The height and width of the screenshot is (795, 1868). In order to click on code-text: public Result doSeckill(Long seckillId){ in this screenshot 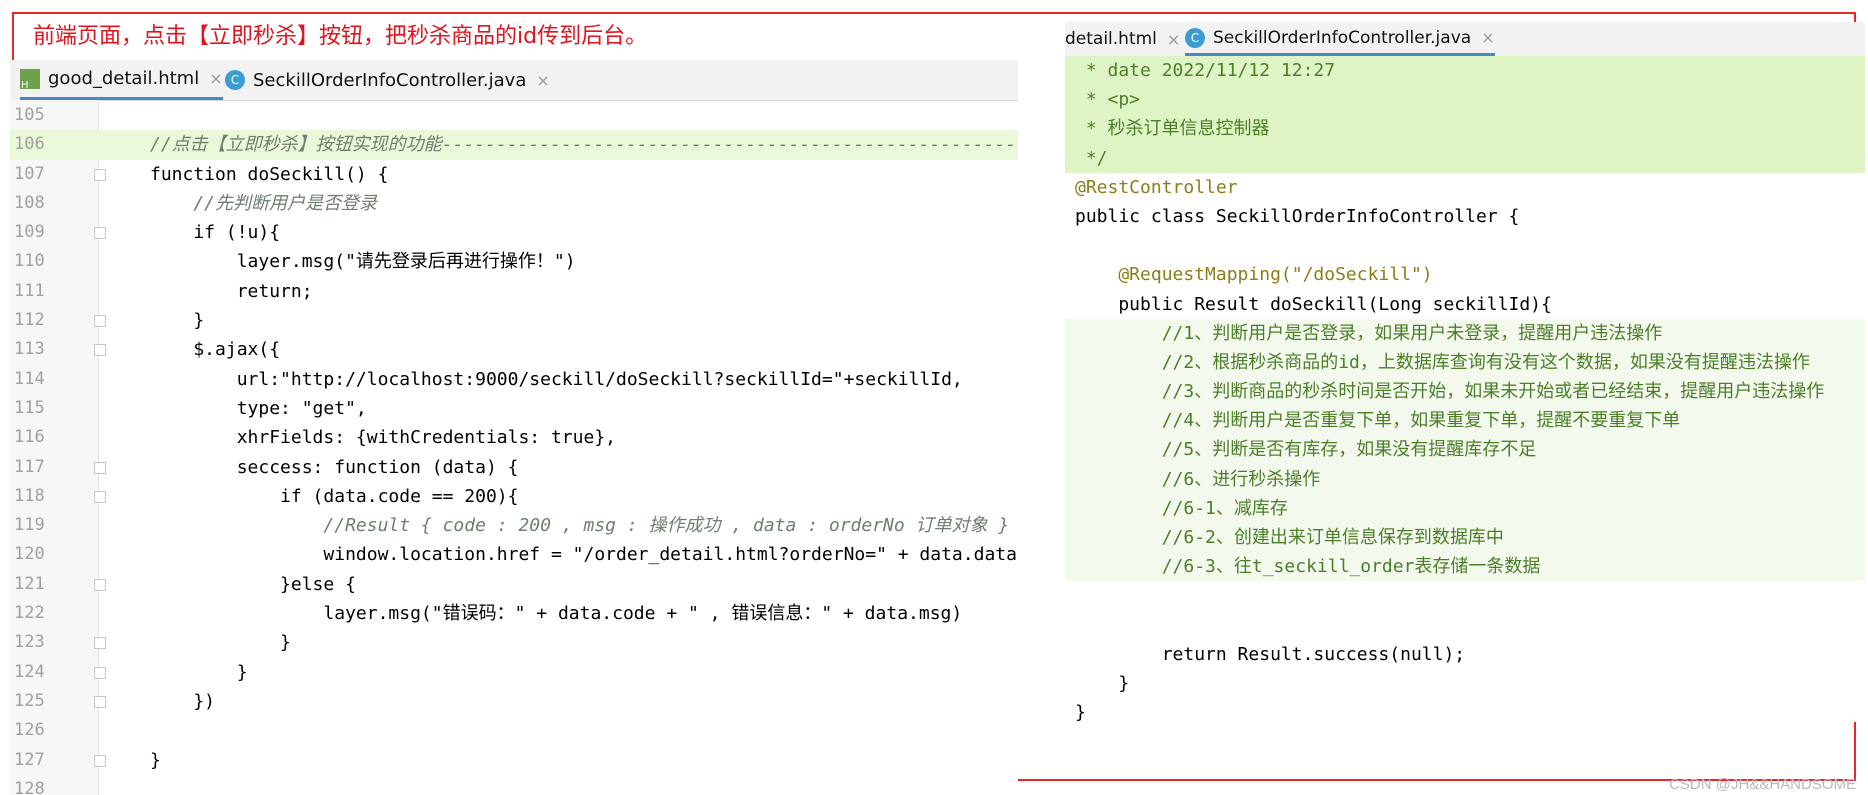, I will do `click(1313, 304)`.